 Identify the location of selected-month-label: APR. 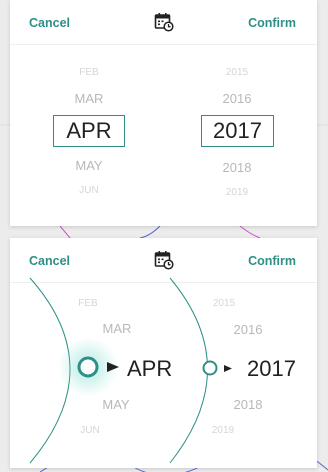
(89, 130).